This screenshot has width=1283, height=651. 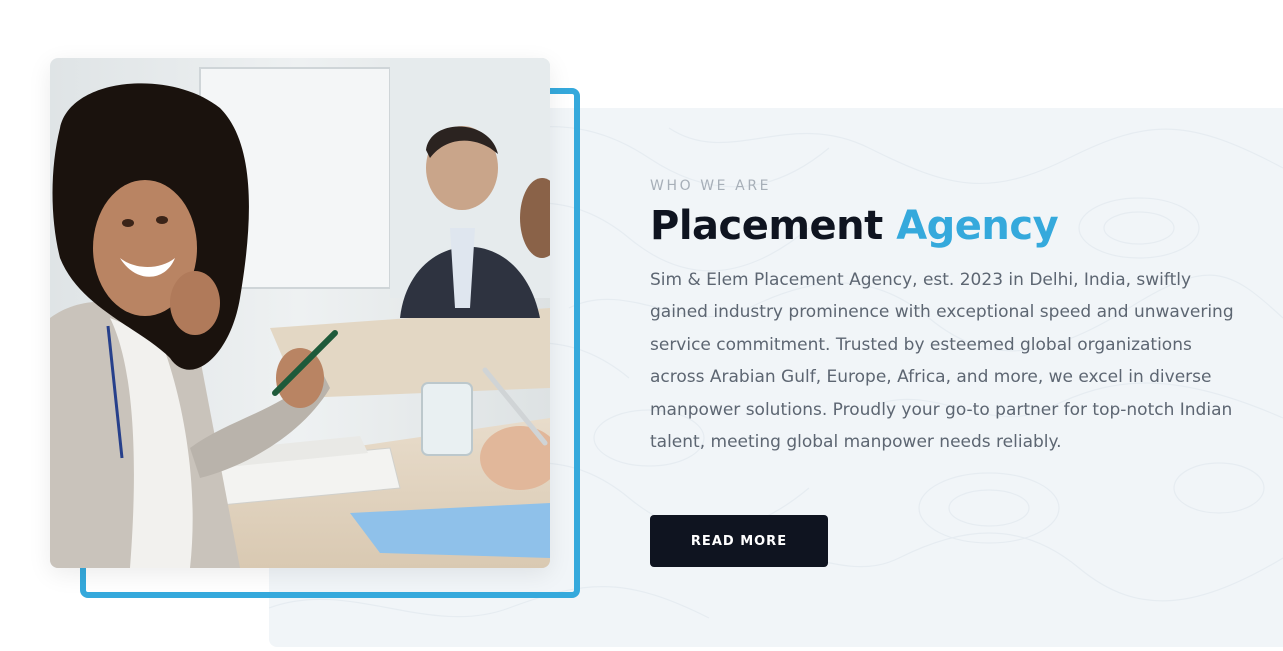 What do you see at coordinates (739, 541) in the screenshot?
I see `read-more-button: READ MORE` at bounding box center [739, 541].